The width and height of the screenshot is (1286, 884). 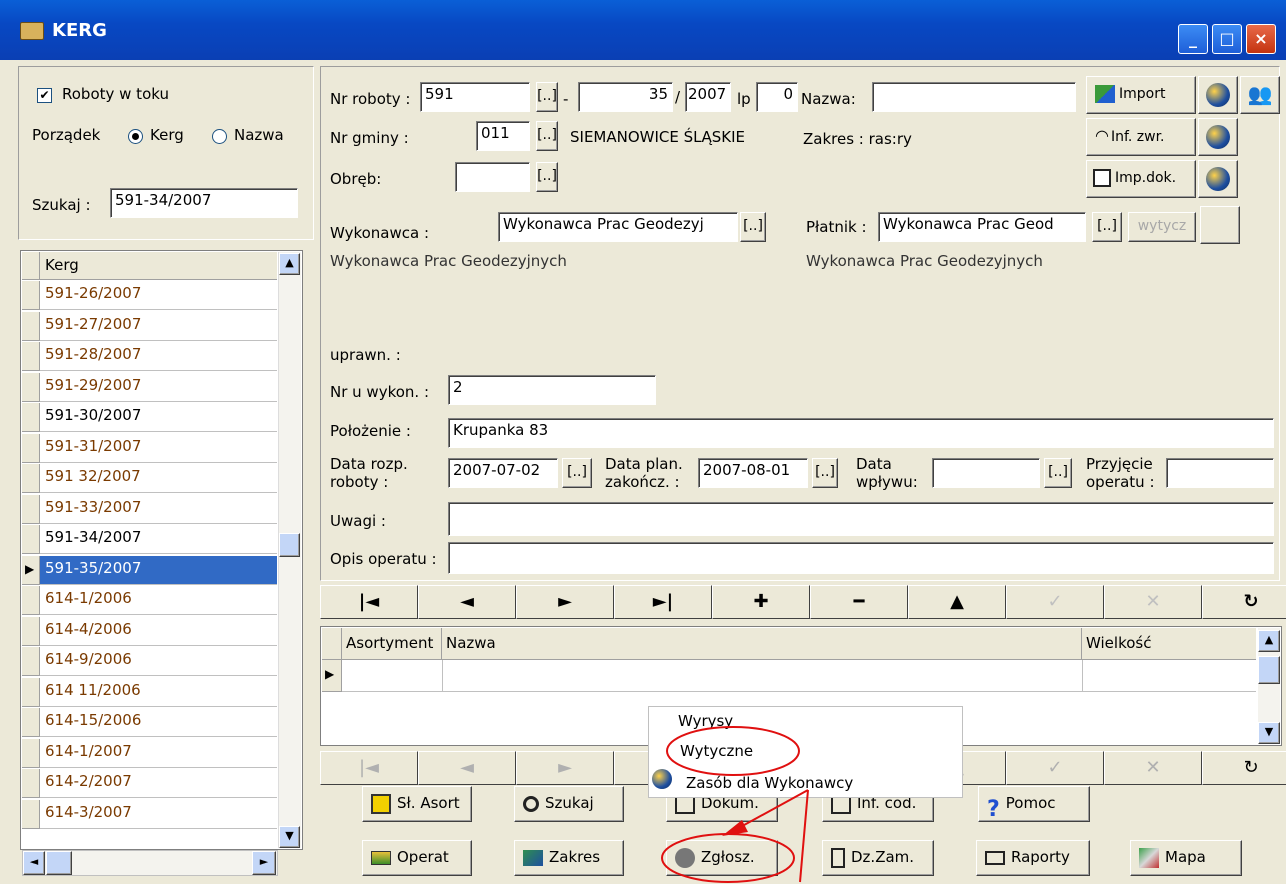 What do you see at coordinates (735, 828) in the screenshot?
I see `annotation-arrow-head` at bounding box center [735, 828].